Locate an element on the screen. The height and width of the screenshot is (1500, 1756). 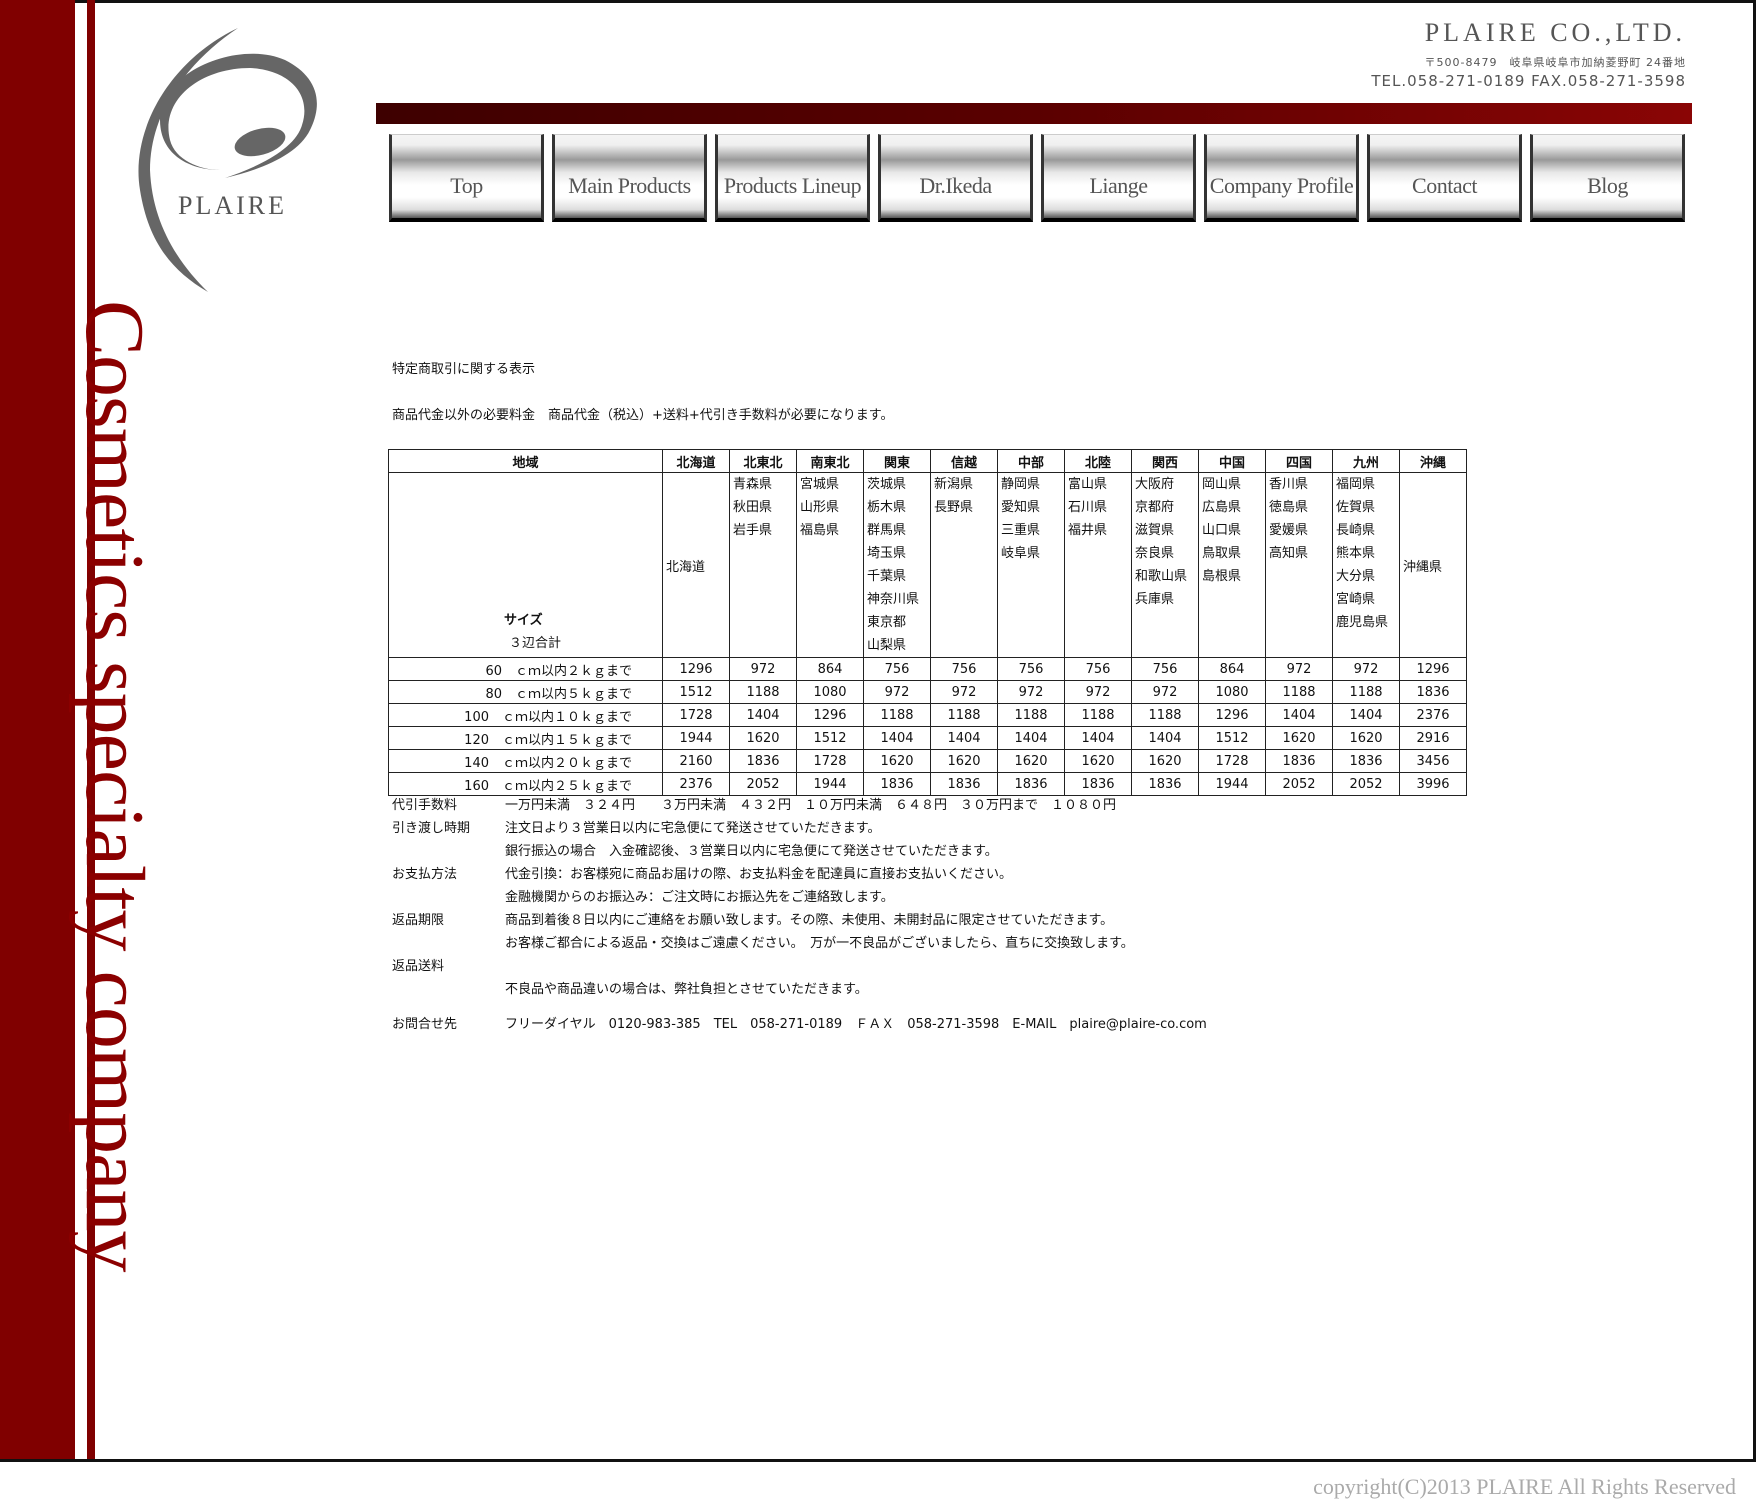
region-header: 北陸 is located at coordinates (1098, 461).